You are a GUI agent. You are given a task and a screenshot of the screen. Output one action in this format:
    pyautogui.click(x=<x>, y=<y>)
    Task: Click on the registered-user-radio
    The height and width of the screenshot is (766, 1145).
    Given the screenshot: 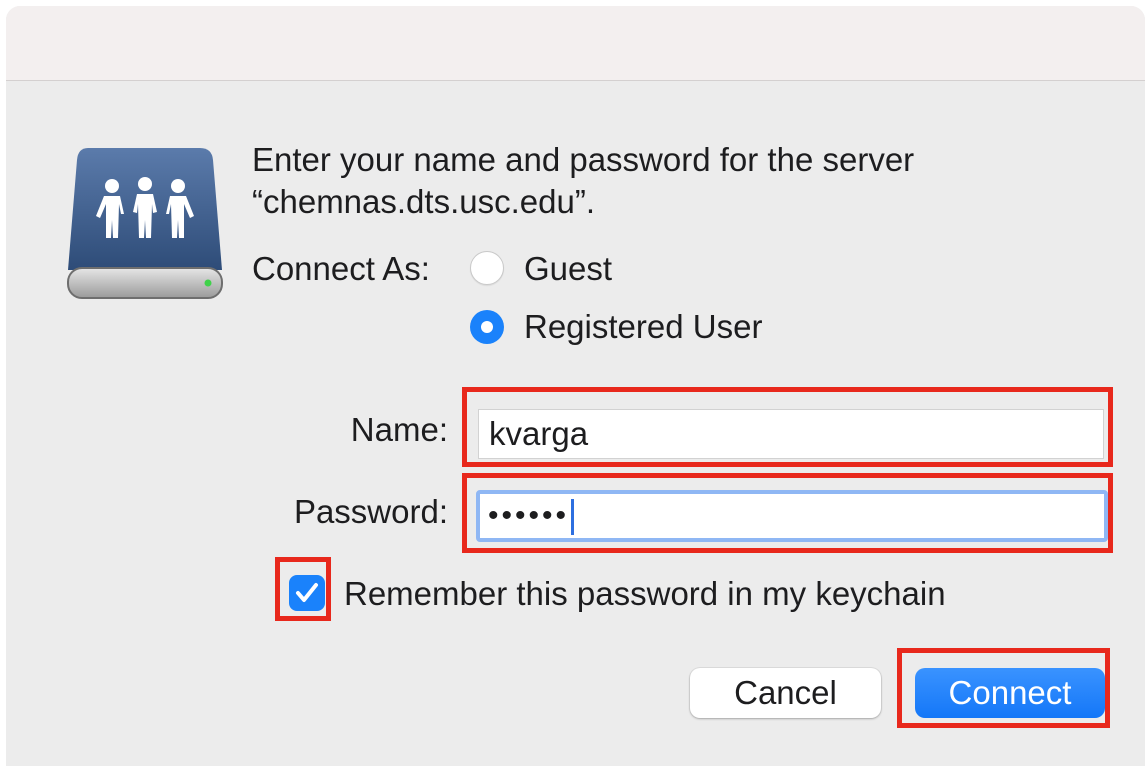 What is the action you would take?
    pyautogui.click(x=487, y=327)
    